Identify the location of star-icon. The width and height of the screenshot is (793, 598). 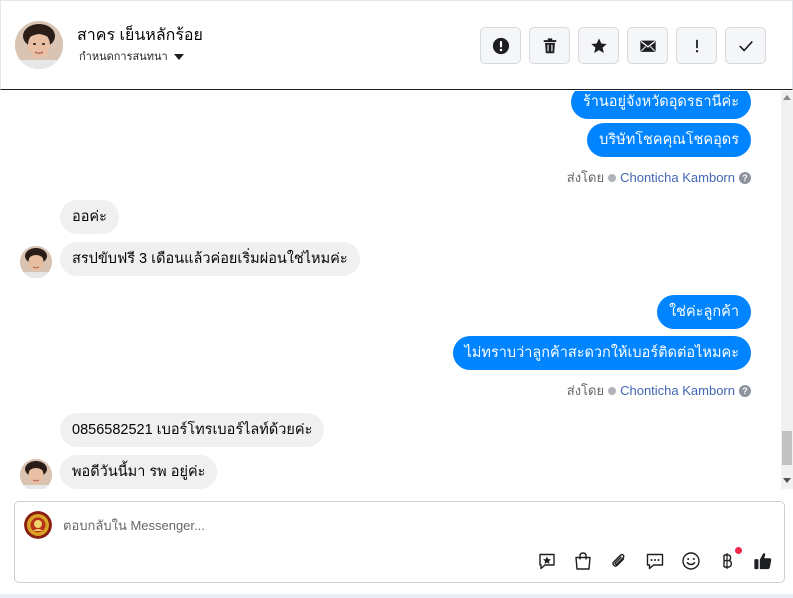
(598, 45).